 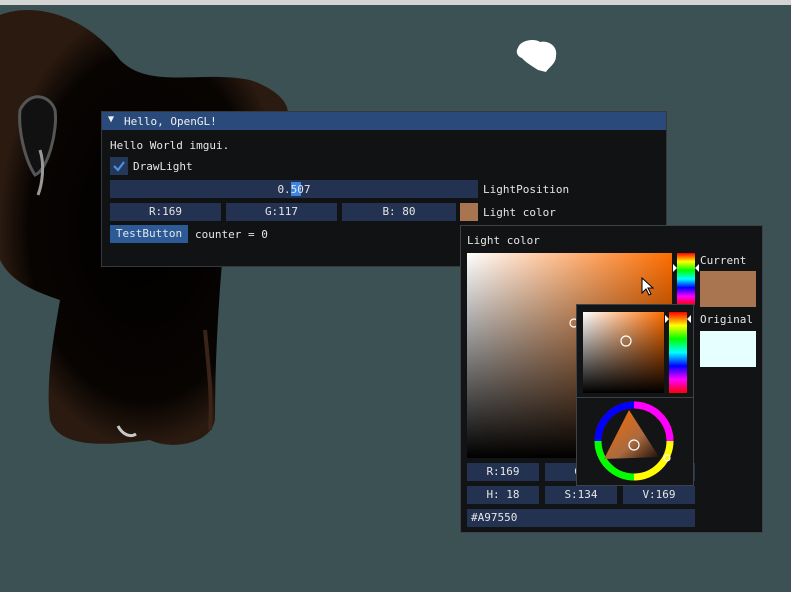 I want to click on light-position-value: 0.507, so click(x=294, y=189).